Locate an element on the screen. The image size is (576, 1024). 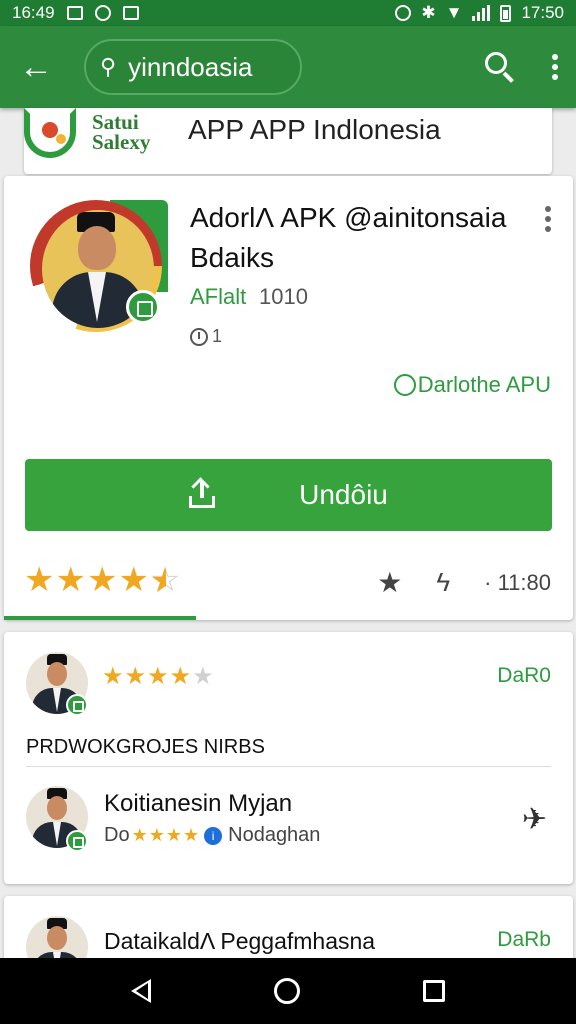
sync-icon is located at coordinates (102, 13).